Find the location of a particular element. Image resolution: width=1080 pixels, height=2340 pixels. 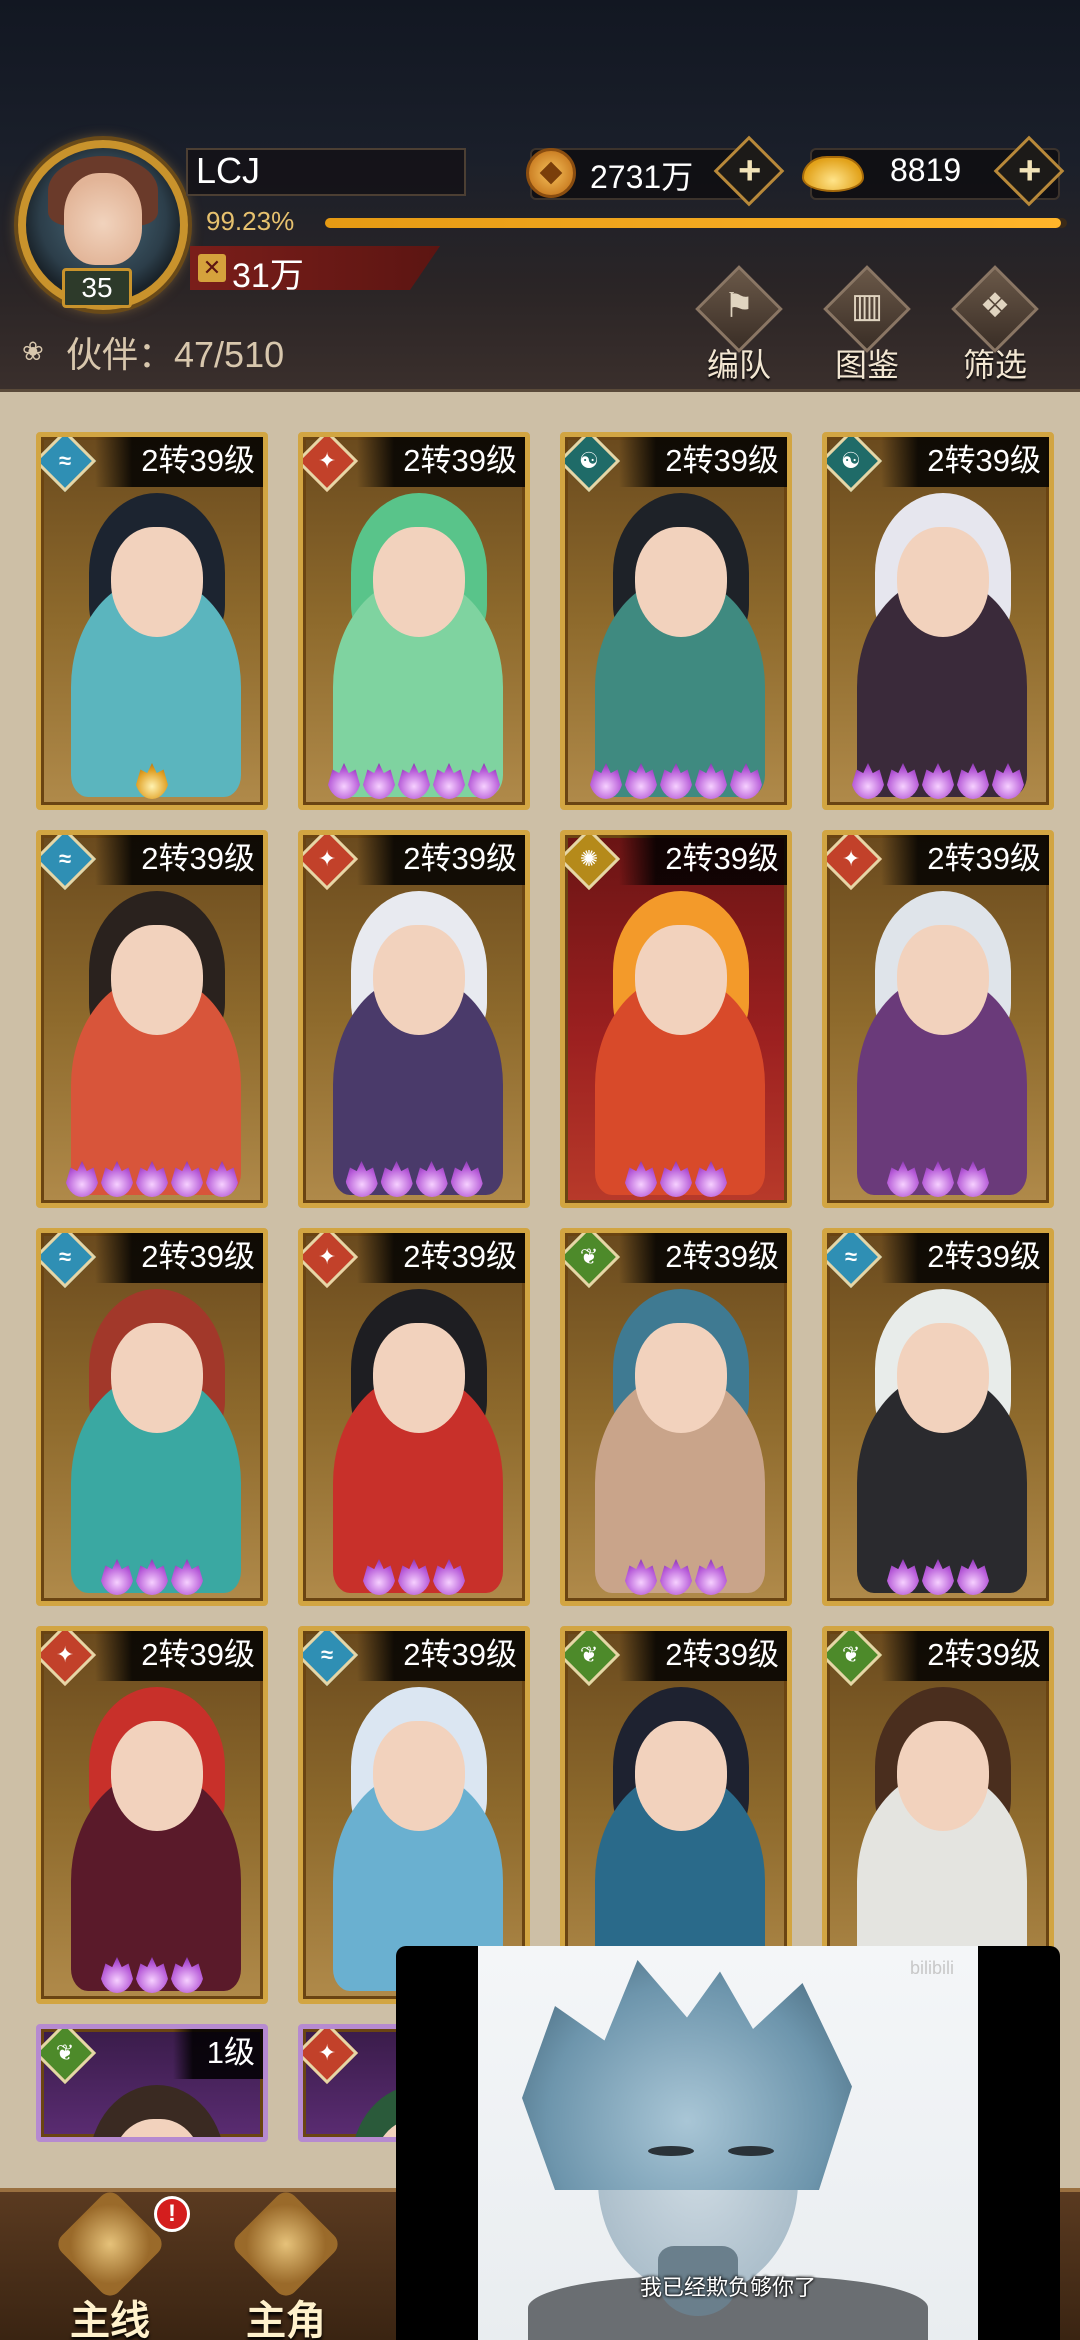

gold-ingot-icon is located at coordinates (833, 174).